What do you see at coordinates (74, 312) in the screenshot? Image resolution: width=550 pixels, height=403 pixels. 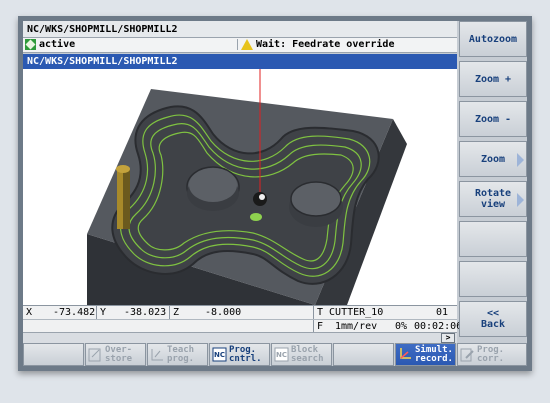 I see `x-axis-value: -73.482` at bounding box center [74, 312].